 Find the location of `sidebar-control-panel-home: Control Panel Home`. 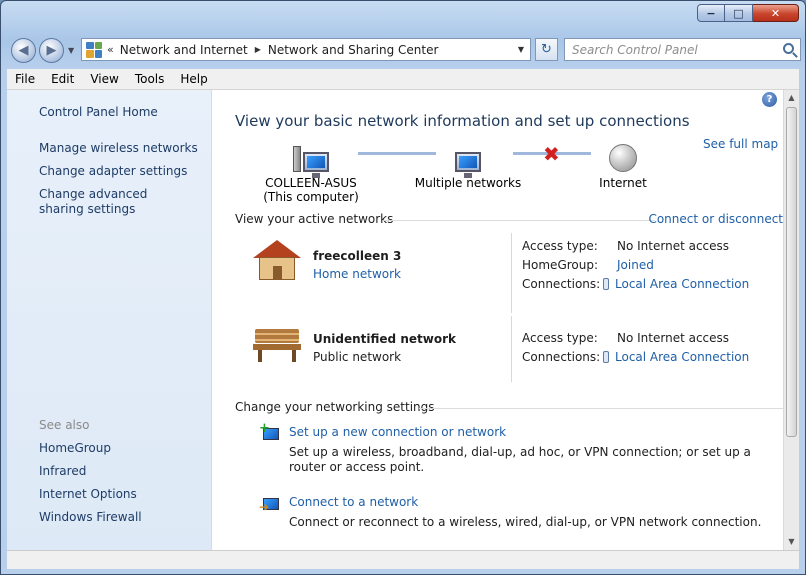

sidebar-control-panel-home: Control Panel Home is located at coordinates (98, 112).